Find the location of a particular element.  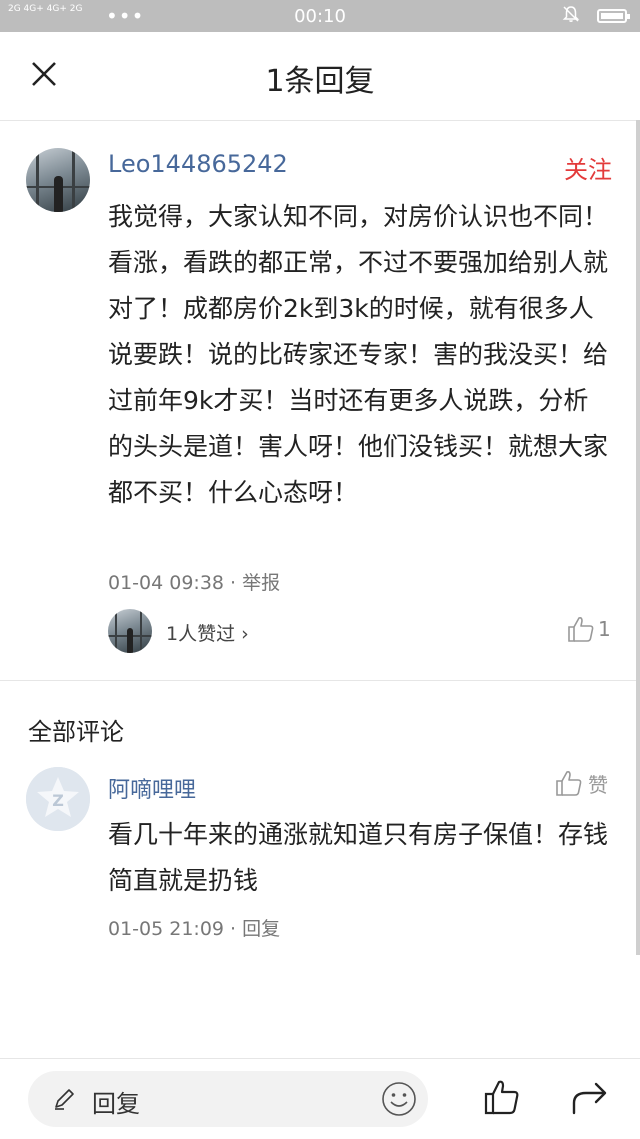

section-title: 全部评论 is located at coordinates (76, 732).